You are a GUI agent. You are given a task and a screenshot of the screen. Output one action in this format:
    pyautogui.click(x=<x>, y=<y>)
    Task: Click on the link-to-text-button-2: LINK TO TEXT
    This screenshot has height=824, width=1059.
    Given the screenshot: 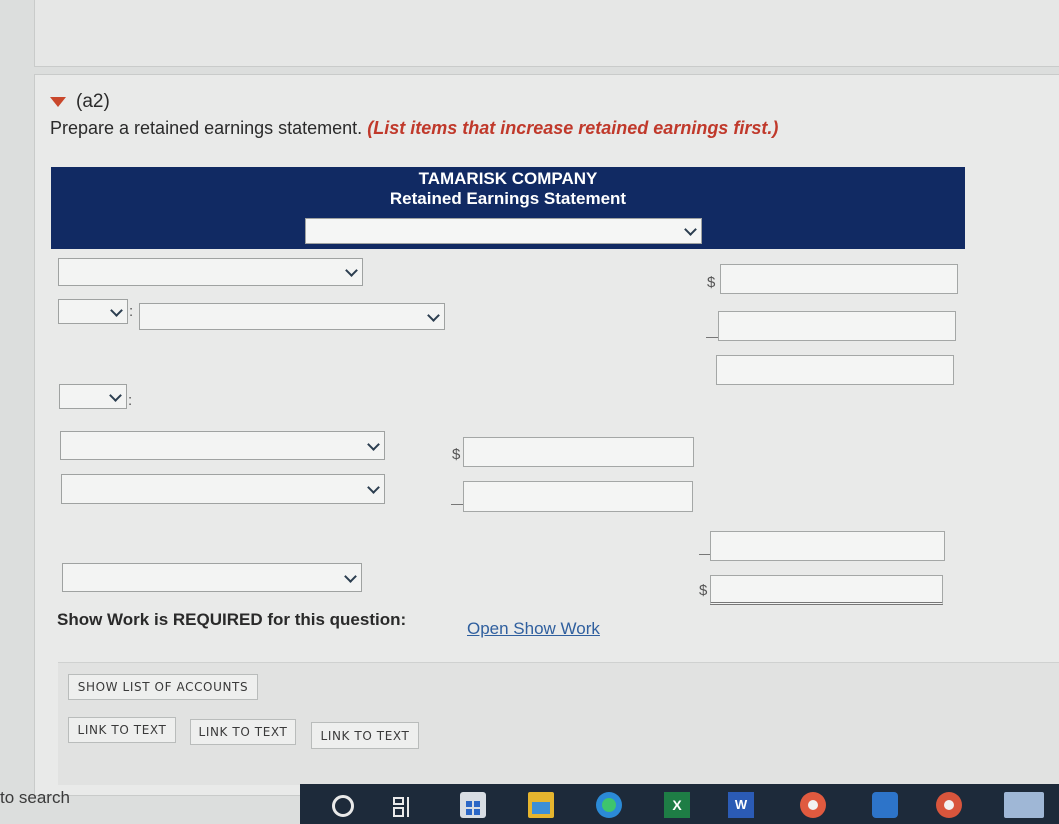 What is the action you would take?
    pyautogui.click(x=243, y=732)
    